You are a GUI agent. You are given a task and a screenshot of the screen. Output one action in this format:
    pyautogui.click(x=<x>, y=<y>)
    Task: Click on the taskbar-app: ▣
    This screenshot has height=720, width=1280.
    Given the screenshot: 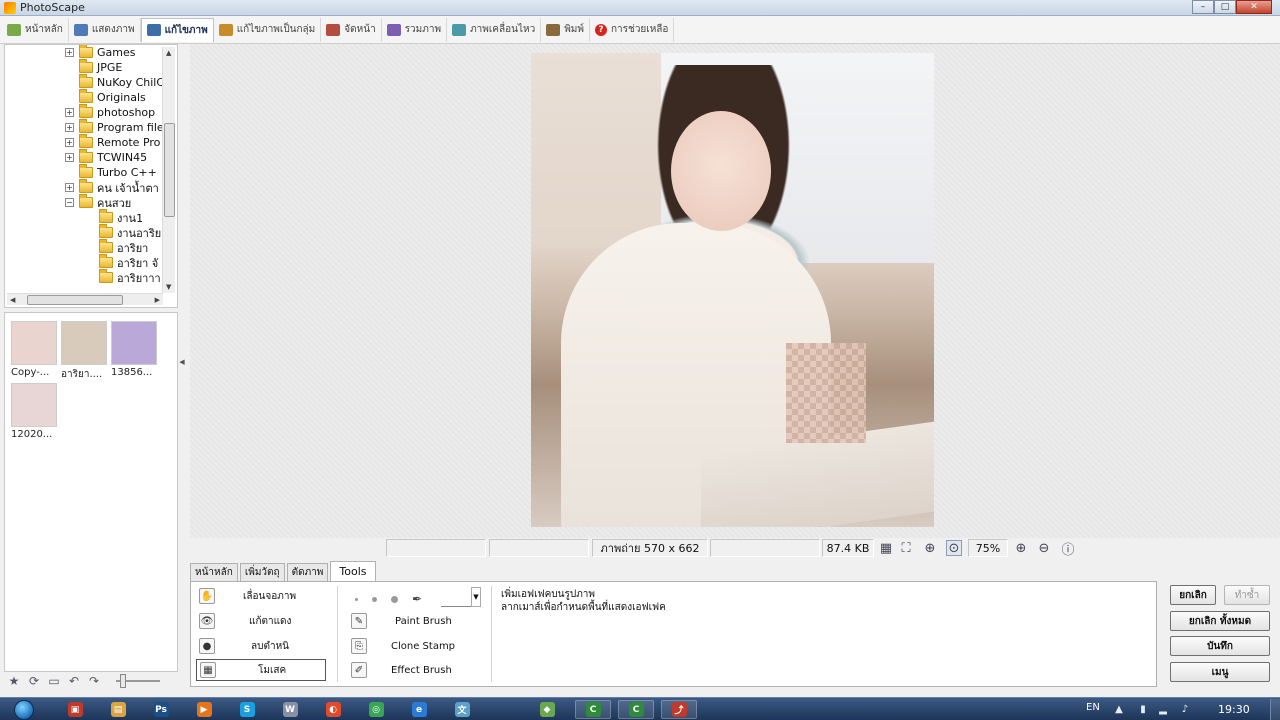 What is the action you would take?
    pyautogui.click(x=75, y=709)
    